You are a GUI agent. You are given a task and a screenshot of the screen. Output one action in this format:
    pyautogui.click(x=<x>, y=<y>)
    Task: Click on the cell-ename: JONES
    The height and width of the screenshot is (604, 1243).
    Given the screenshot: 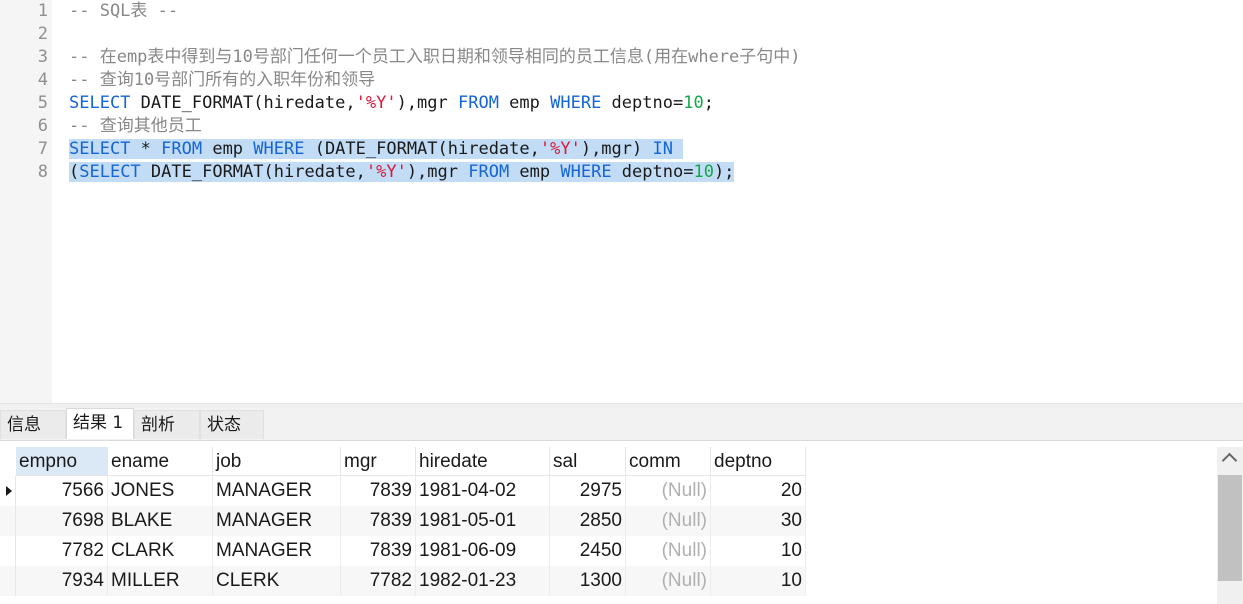 What is the action you would take?
    pyautogui.click(x=160, y=491)
    